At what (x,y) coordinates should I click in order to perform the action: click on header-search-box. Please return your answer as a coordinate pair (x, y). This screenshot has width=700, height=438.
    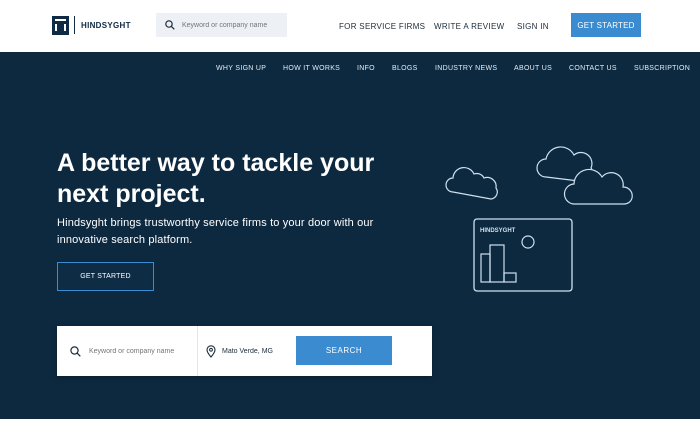
    Looking at the image, I should click on (221, 25).